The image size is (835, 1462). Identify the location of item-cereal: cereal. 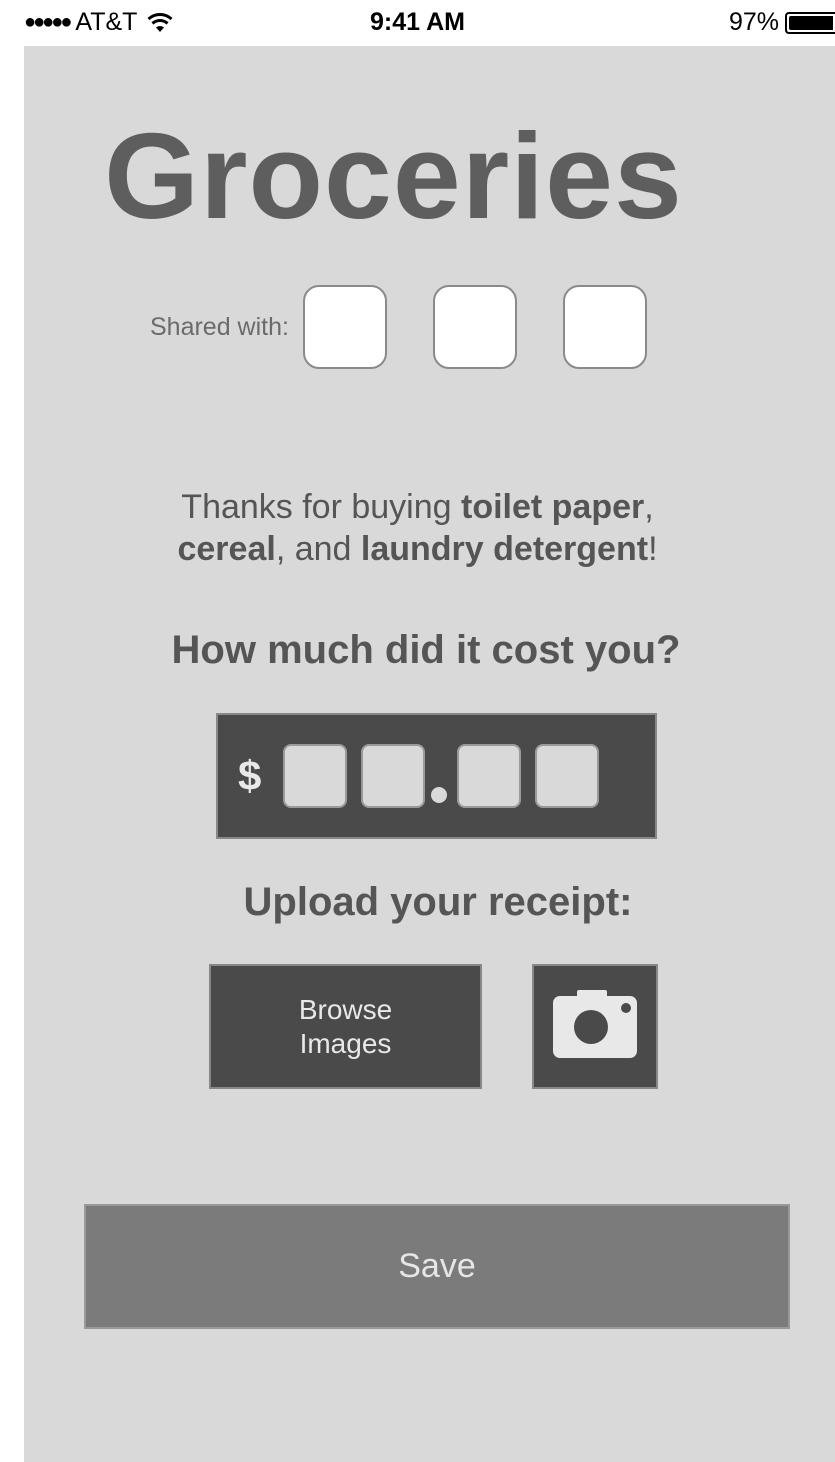
(226, 549).